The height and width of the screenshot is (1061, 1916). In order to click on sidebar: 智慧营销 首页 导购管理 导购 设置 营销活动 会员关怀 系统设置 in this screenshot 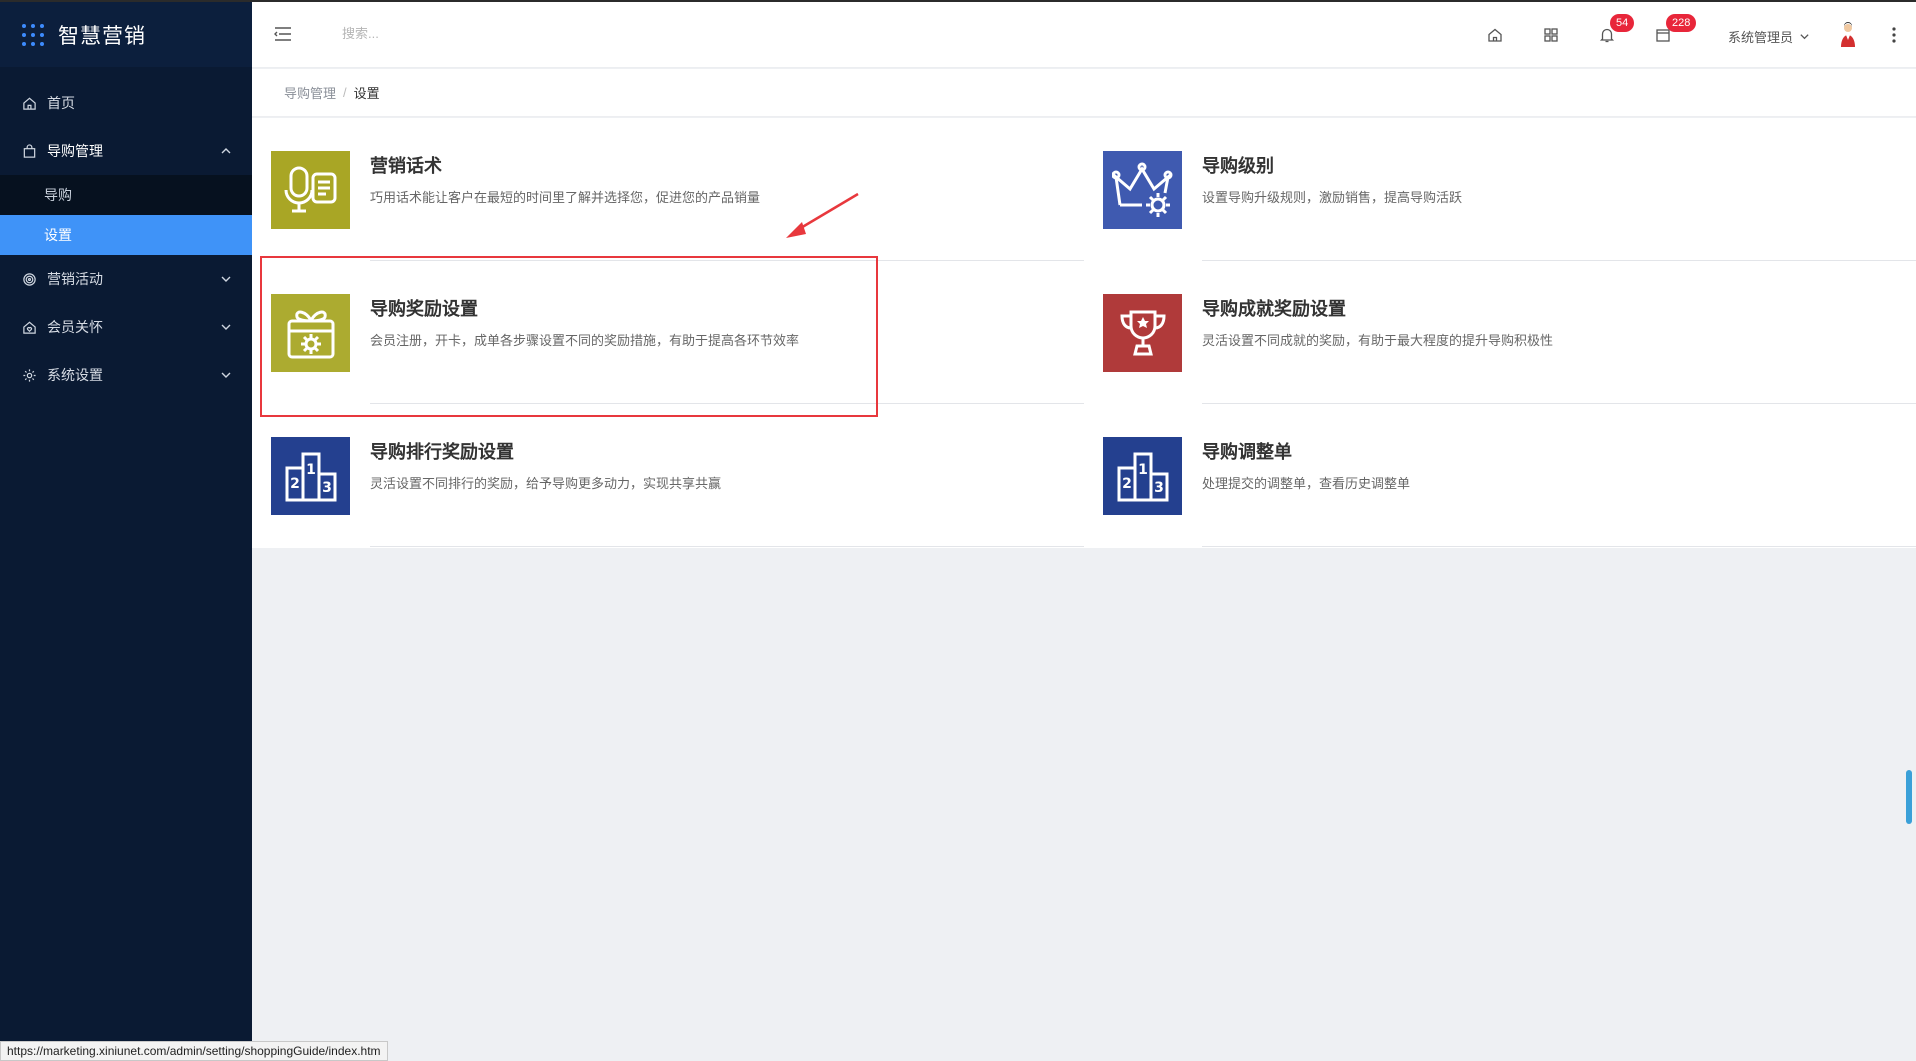, I will do `click(126, 530)`.